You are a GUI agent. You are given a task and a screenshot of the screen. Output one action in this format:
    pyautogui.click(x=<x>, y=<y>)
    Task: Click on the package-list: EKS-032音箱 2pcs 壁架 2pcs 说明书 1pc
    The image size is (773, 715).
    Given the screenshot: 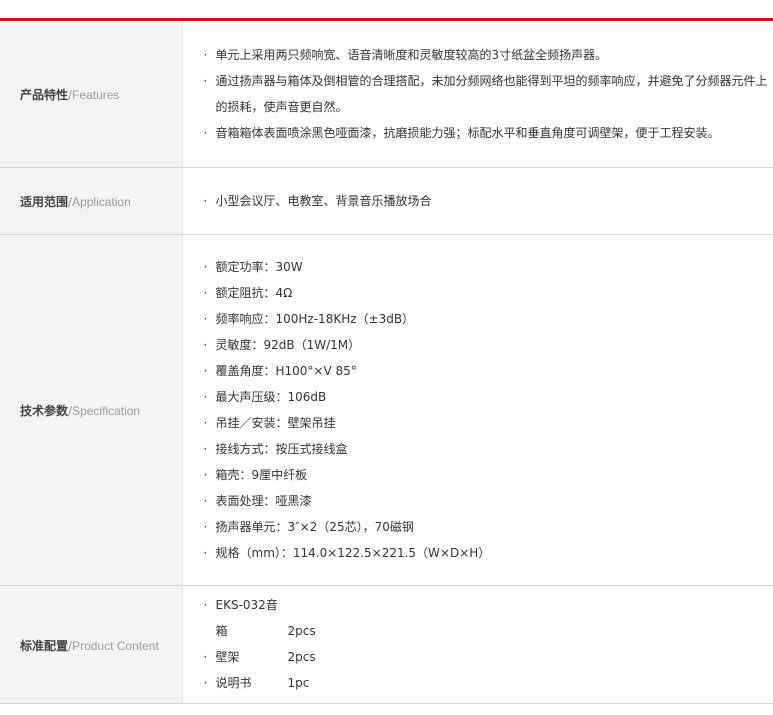 What is the action you would take?
    pyautogui.click(x=488, y=644)
    